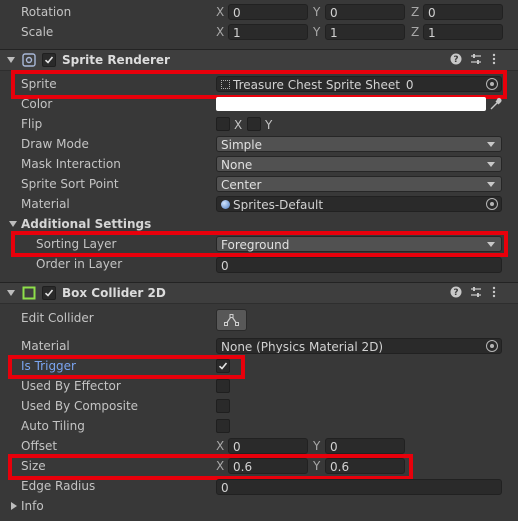 The height and width of the screenshot is (521, 518). Describe the element at coordinates (29, 293) in the screenshot. I see `box-collider-component-icon` at that location.